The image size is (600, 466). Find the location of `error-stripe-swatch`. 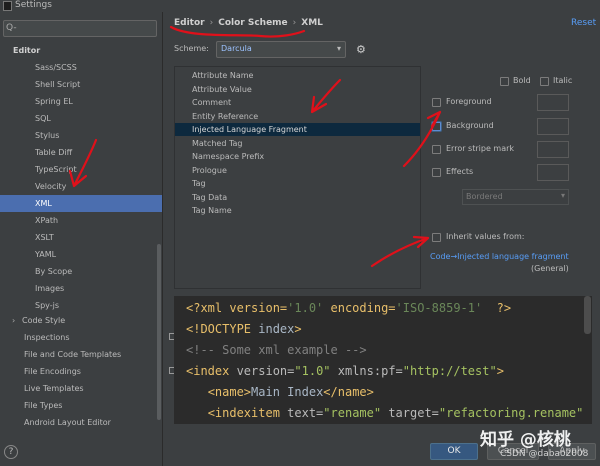

error-stripe-swatch is located at coordinates (553, 149).